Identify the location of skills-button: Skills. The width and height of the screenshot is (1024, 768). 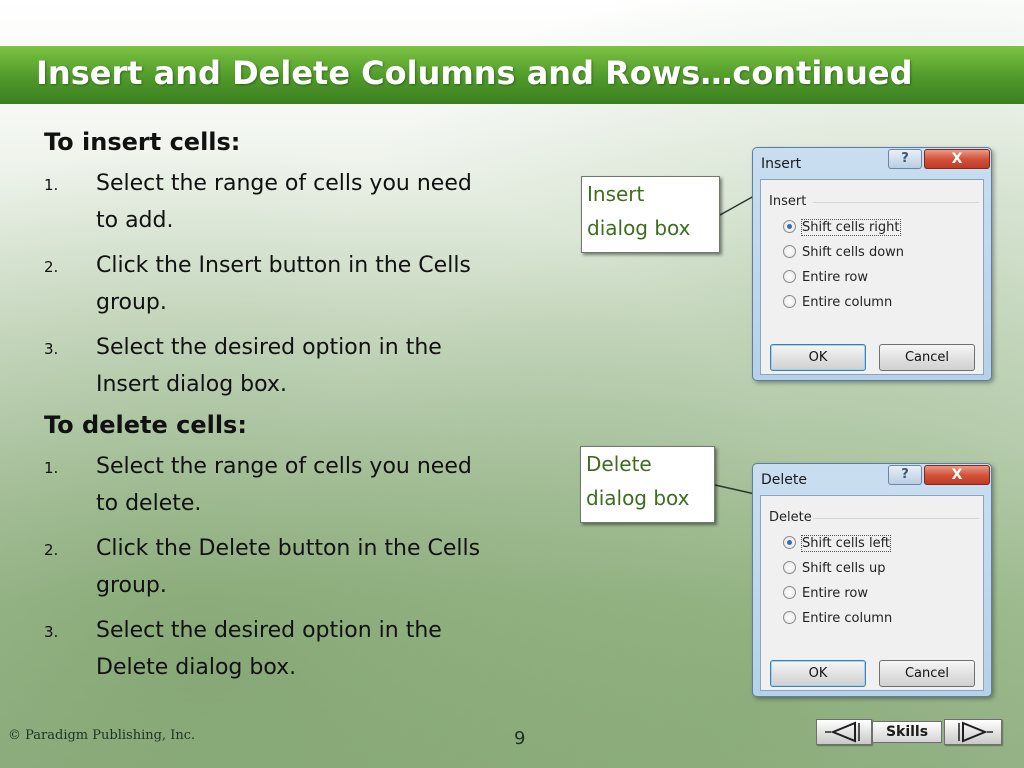
(907, 732).